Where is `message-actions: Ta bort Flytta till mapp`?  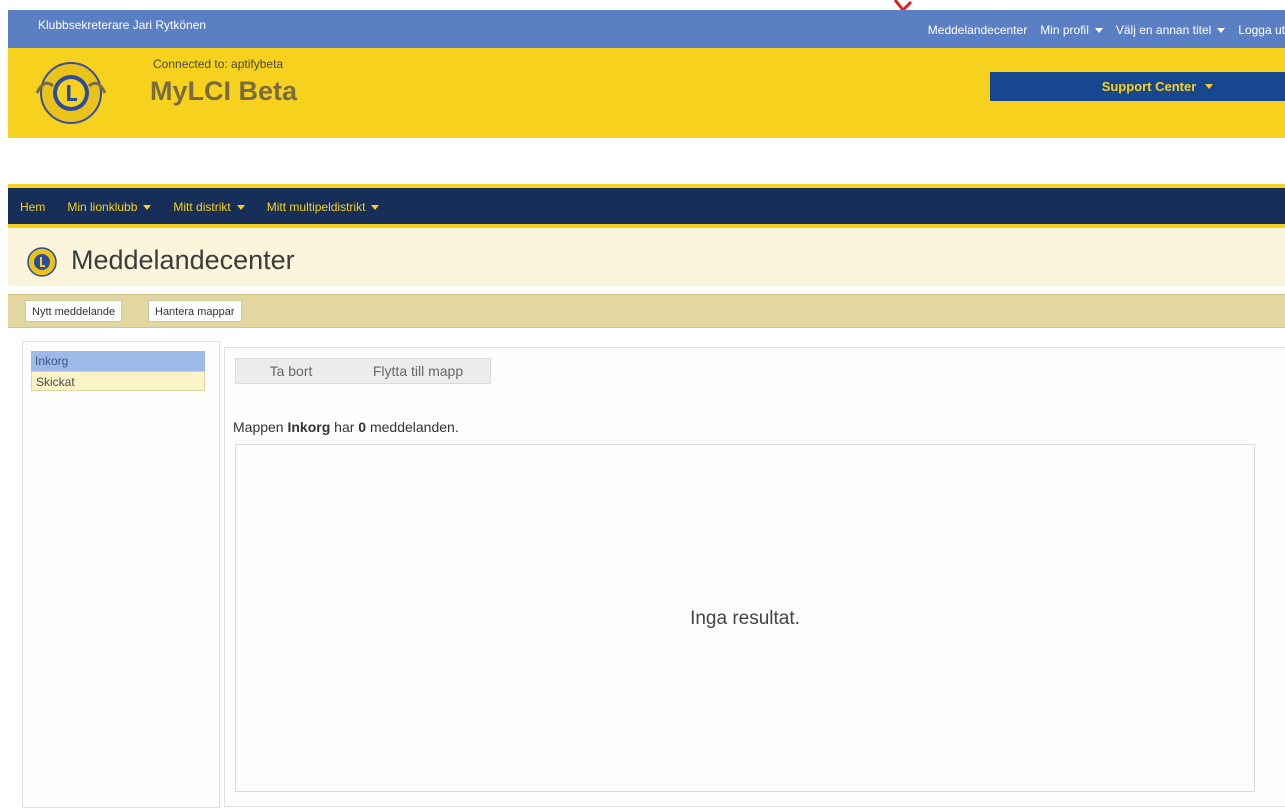 message-actions: Ta bort Flytta till mapp is located at coordinates (363, 371).